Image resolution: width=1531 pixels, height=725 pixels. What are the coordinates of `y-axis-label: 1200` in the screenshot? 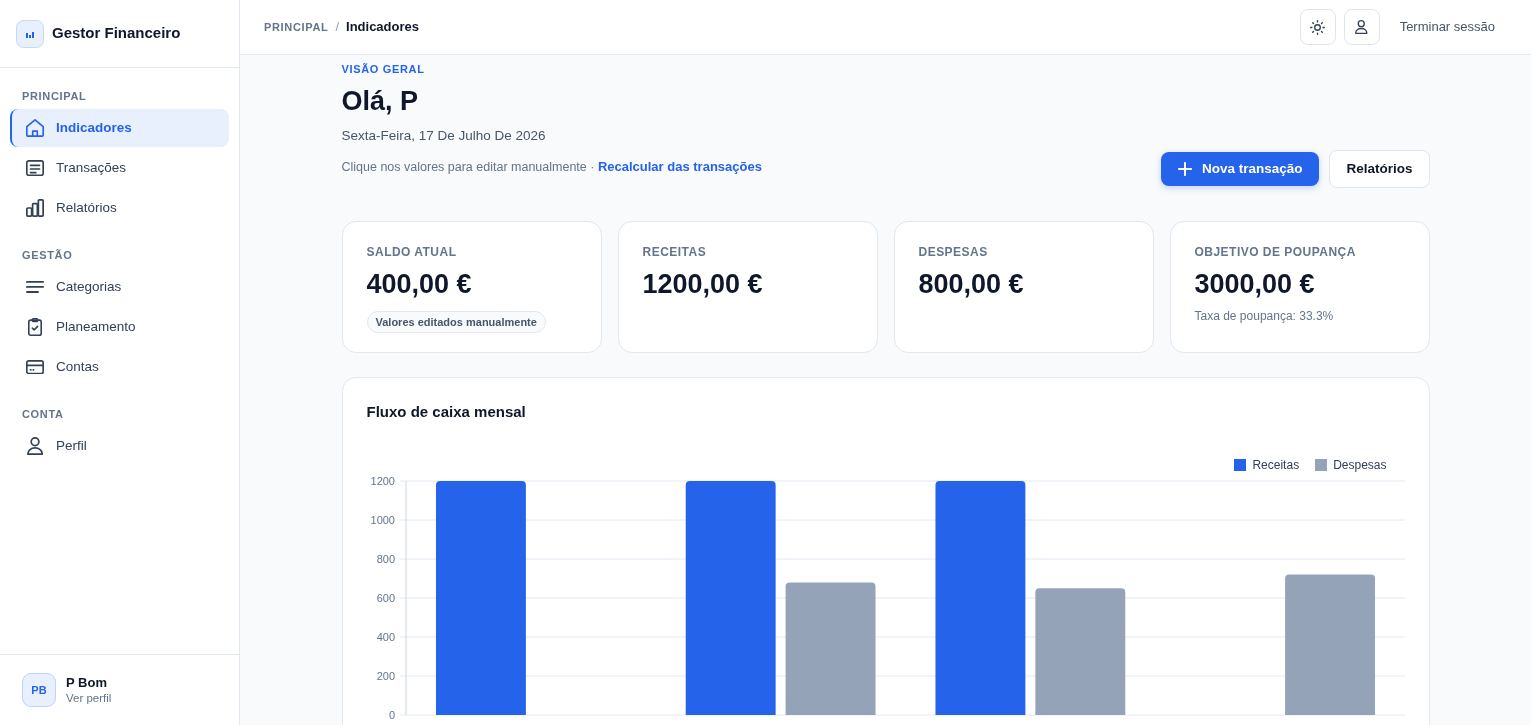 It's located at (382, 481).